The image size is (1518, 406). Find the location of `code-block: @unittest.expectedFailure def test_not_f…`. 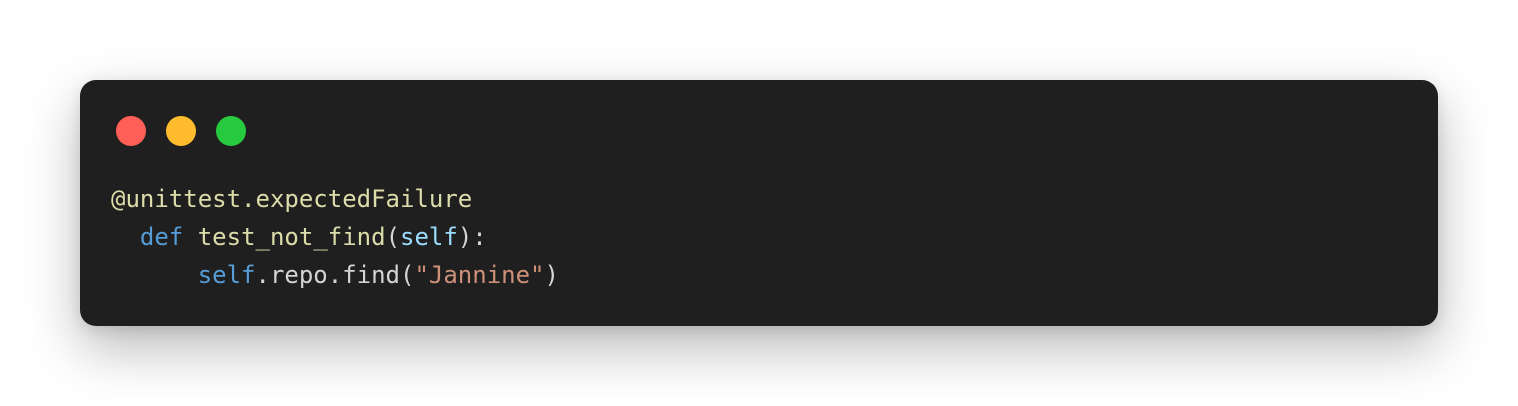

code-block: @unittest.expectedFailure def test_not_f… is located at coordinates (335, 237).